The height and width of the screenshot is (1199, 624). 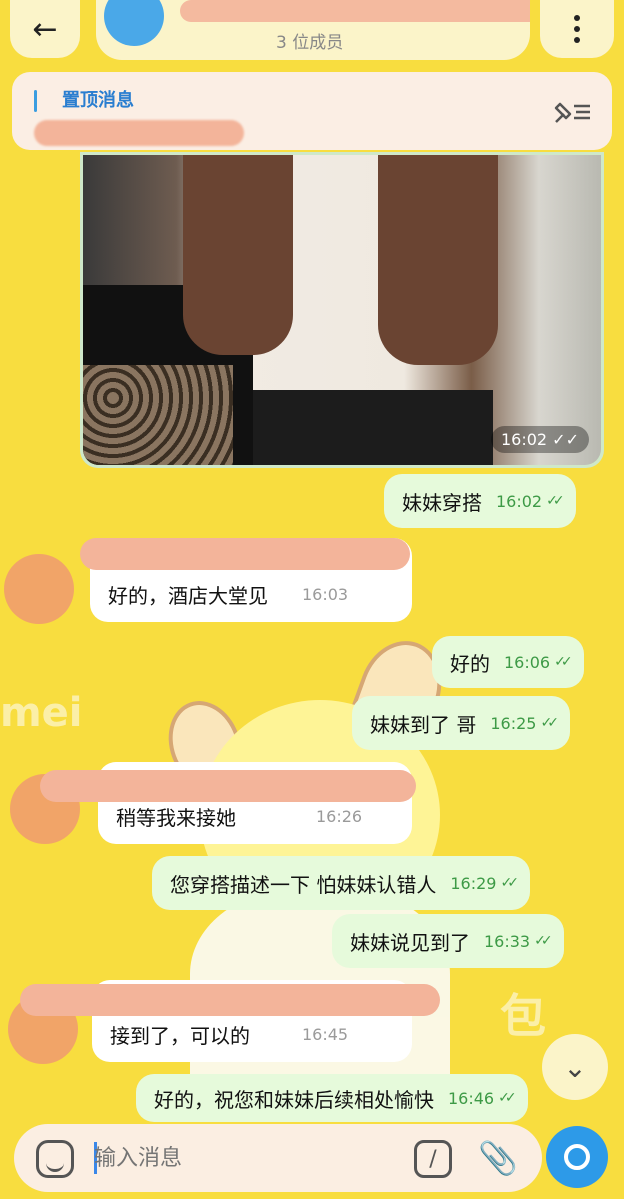 What do you see at coordinates (98, 100) in the screenshot?
I see `pinned-label: 置顶消息` at bounding box center [98, 100].